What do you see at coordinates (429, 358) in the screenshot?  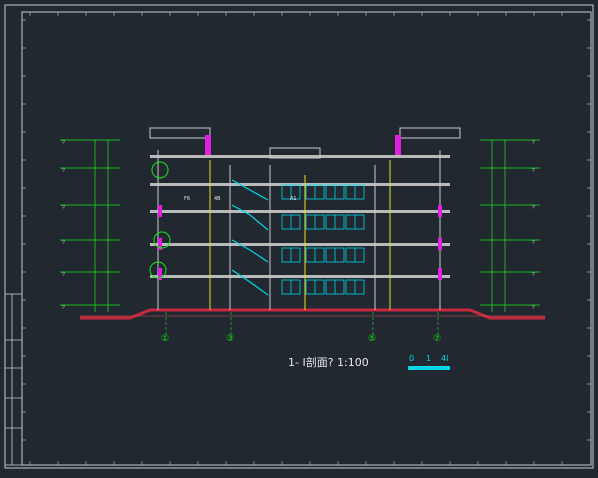 I see `scale-label-1: 1` at bounding box center [429, 358].